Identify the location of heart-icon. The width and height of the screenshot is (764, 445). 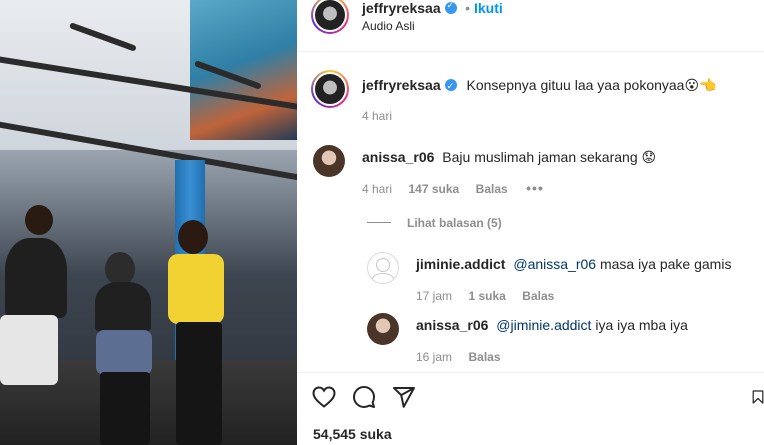
(324, 397).